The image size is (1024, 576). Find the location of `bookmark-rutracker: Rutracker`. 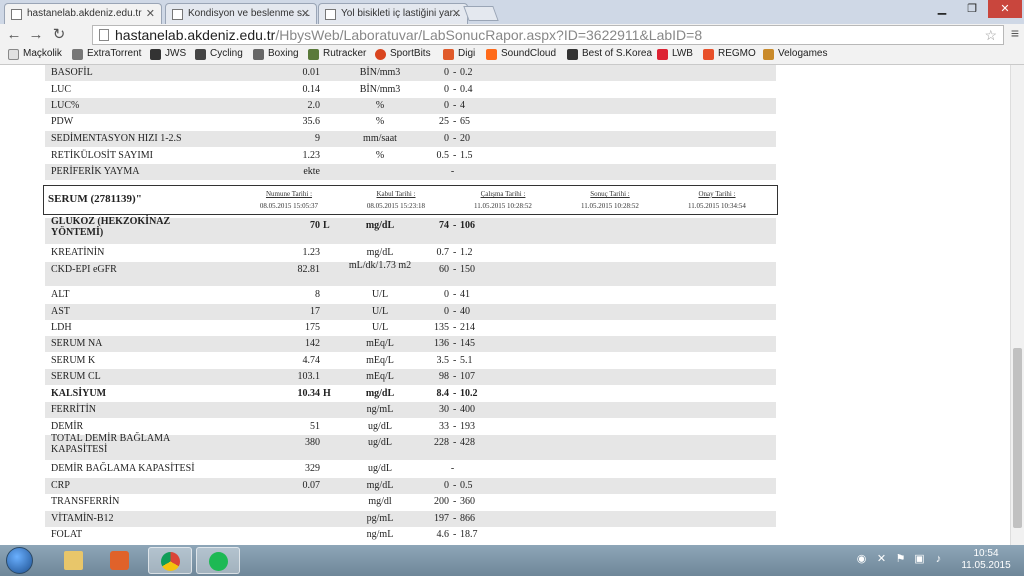

bookmark-rutracker: Rutracker is located at coordinates (337, 54).